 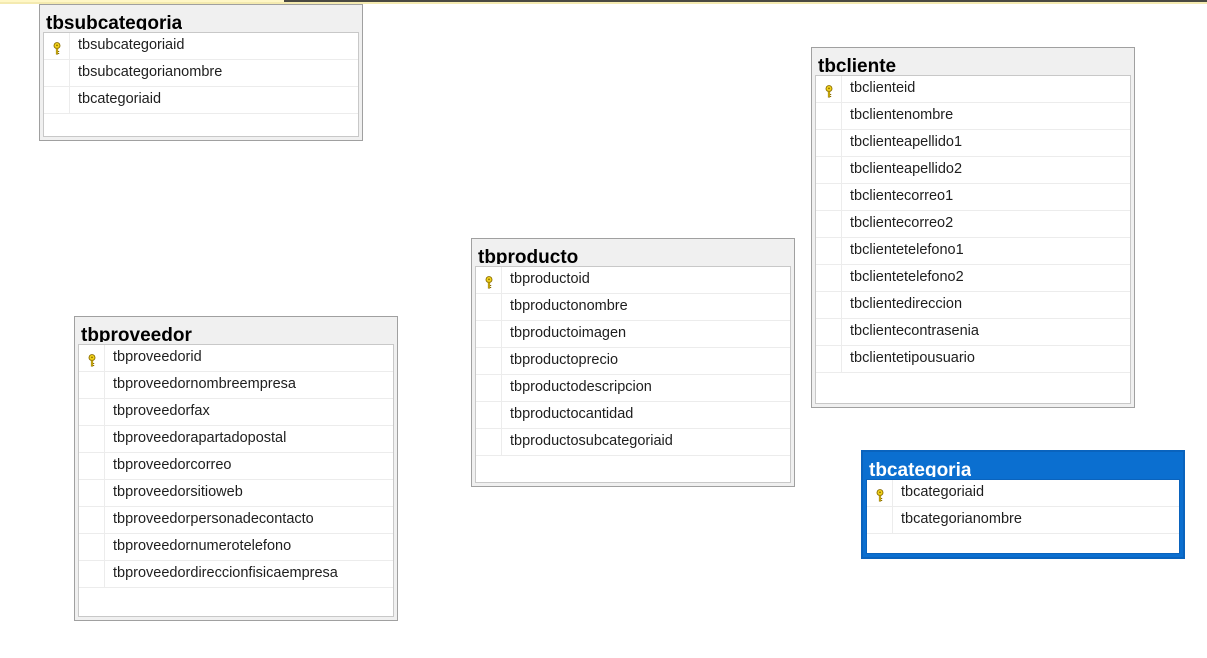 I want to click on table-title: tbcategoria, so click(x=920, y=468).